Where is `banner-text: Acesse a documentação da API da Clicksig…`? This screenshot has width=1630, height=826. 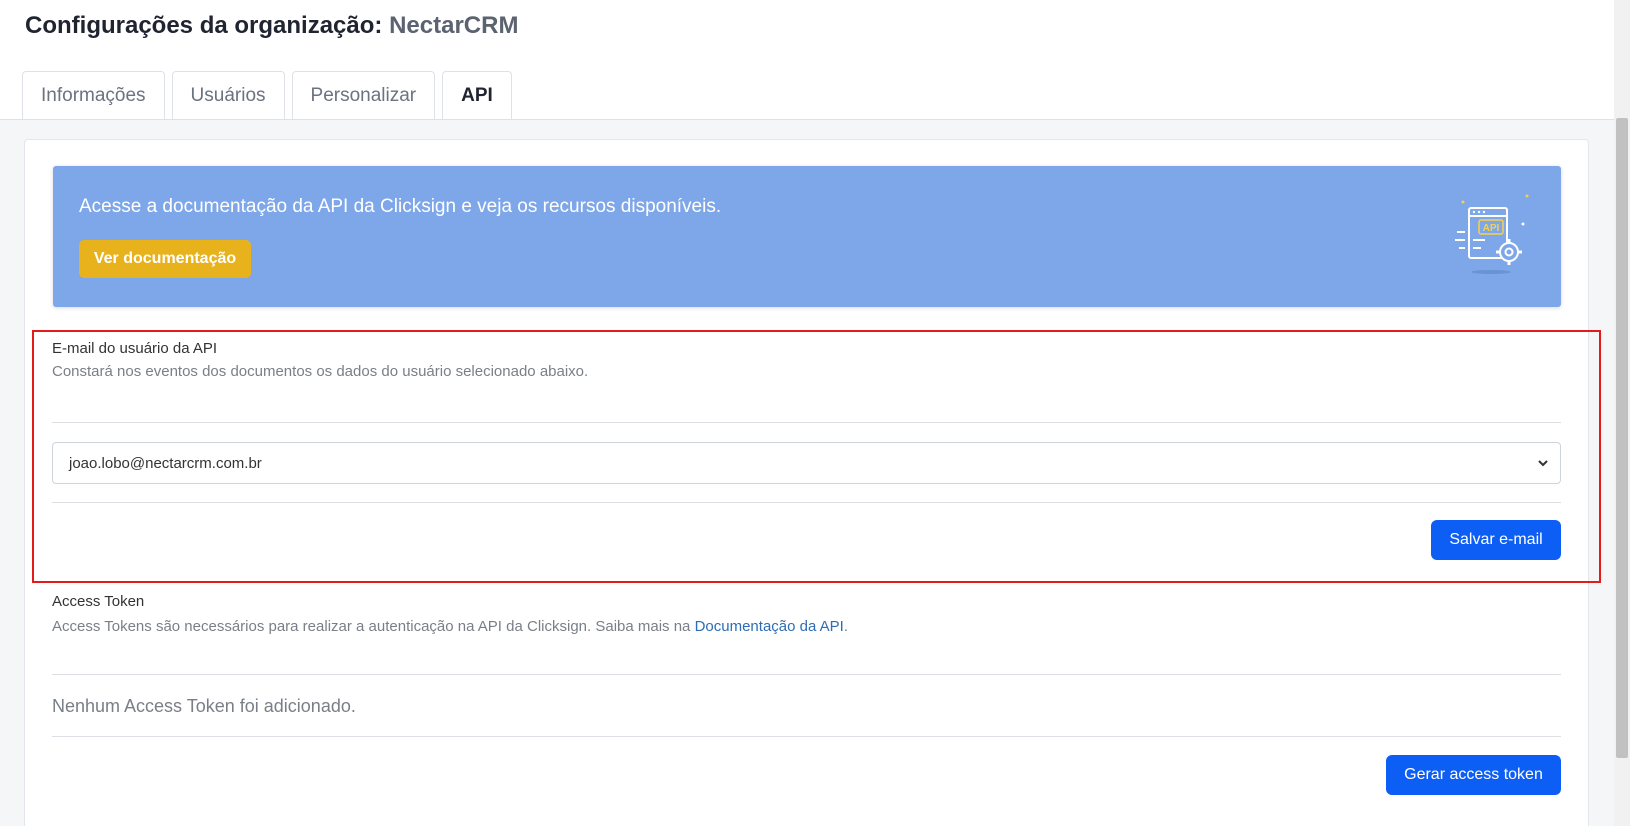
banner-text: Acesse a documentação da API da Clicksig… is located at coordinates (400, 206).